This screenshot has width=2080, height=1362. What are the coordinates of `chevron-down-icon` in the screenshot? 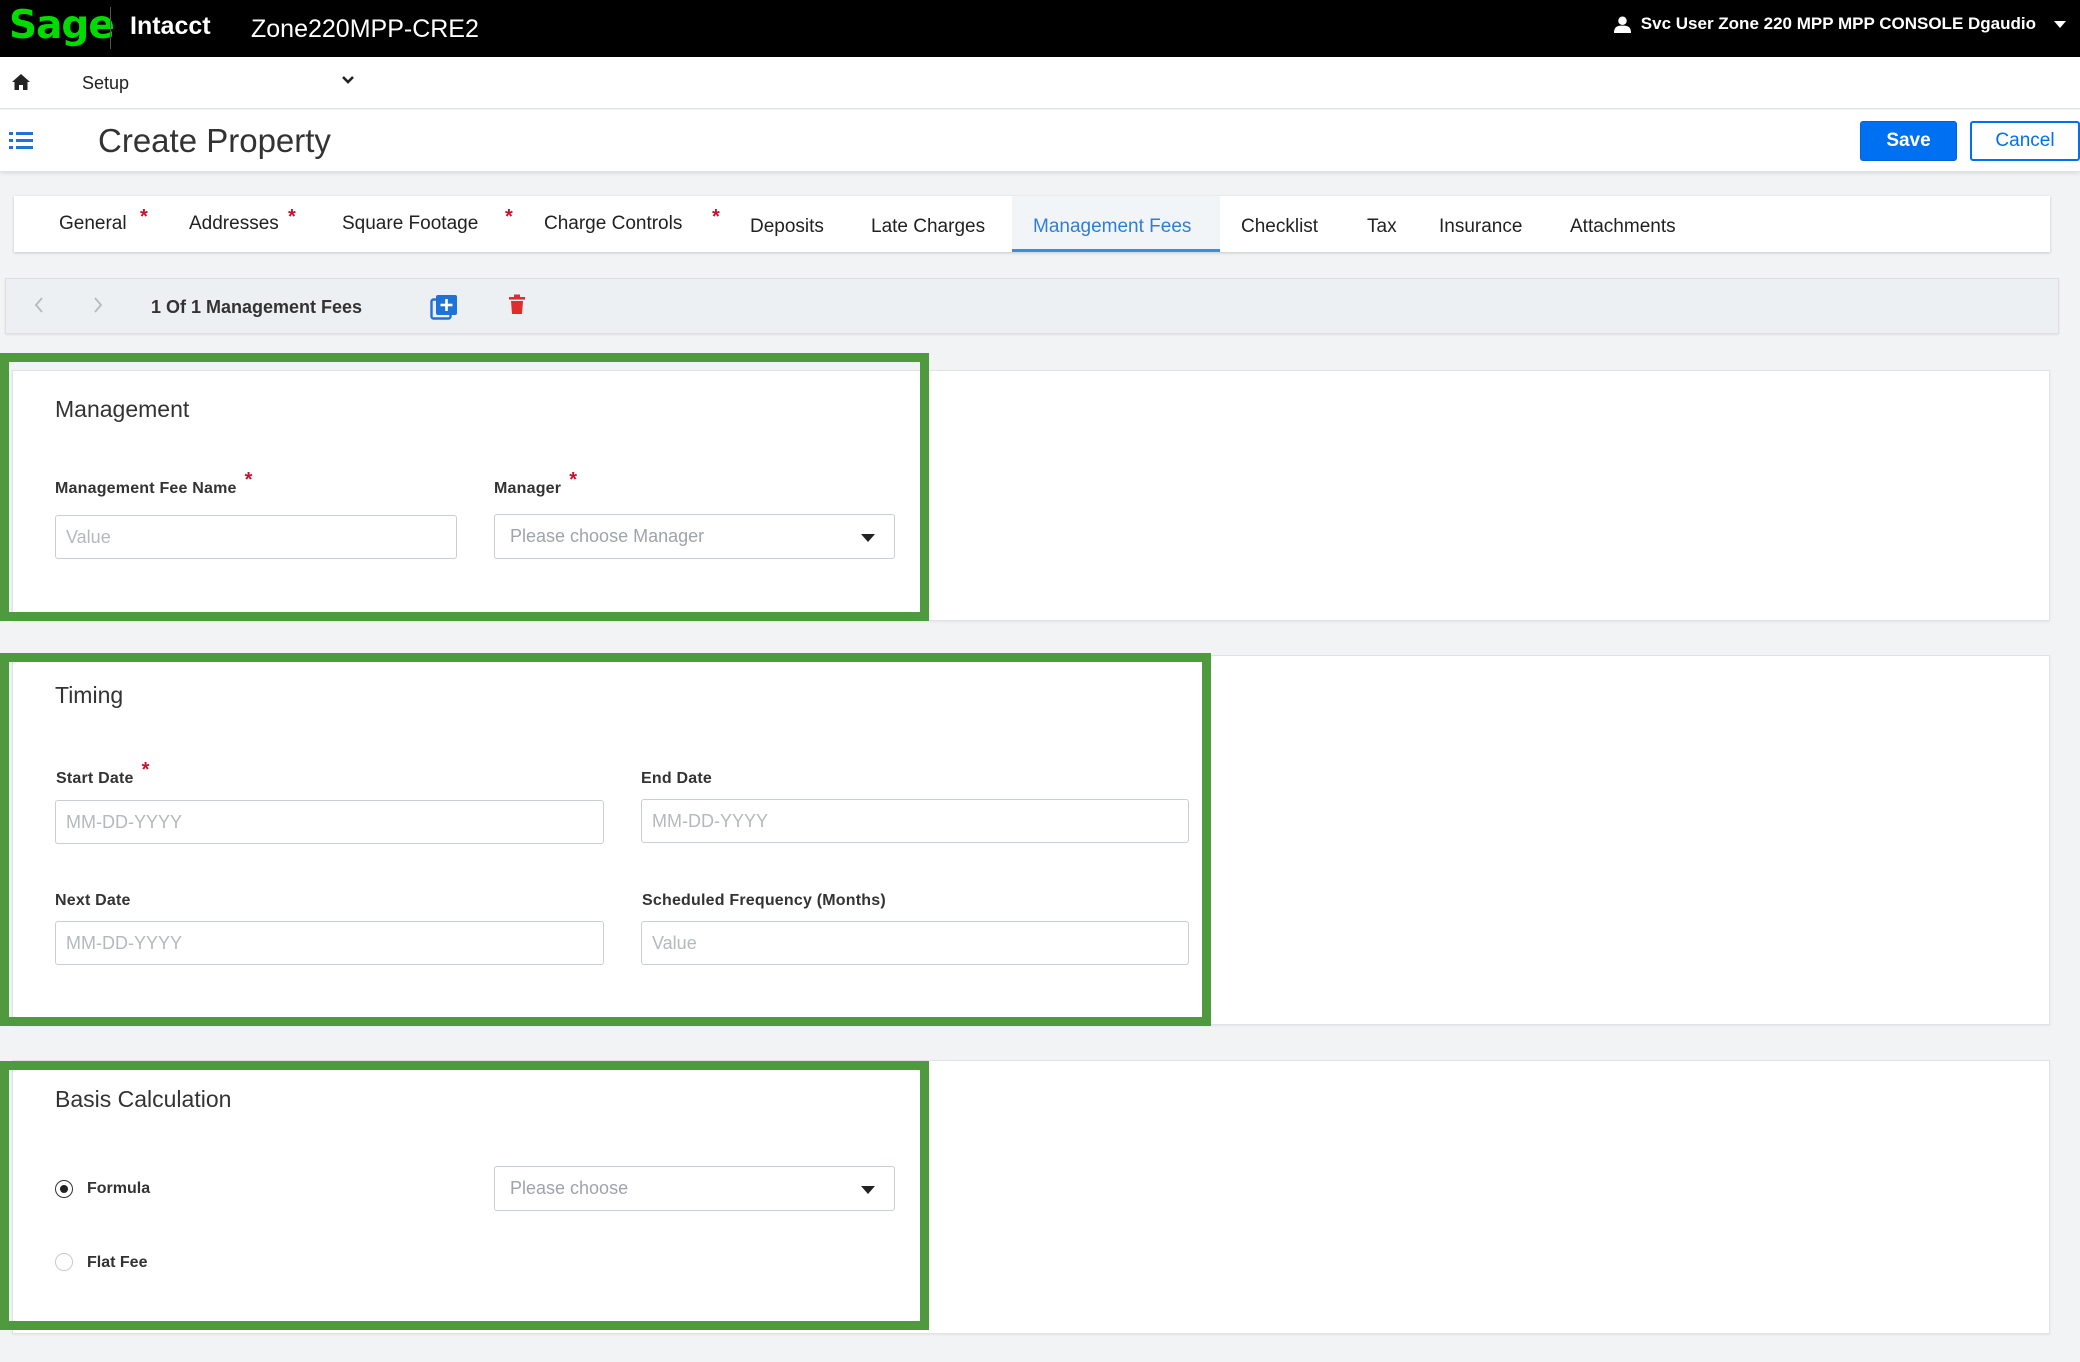 It's located at (348, 80).